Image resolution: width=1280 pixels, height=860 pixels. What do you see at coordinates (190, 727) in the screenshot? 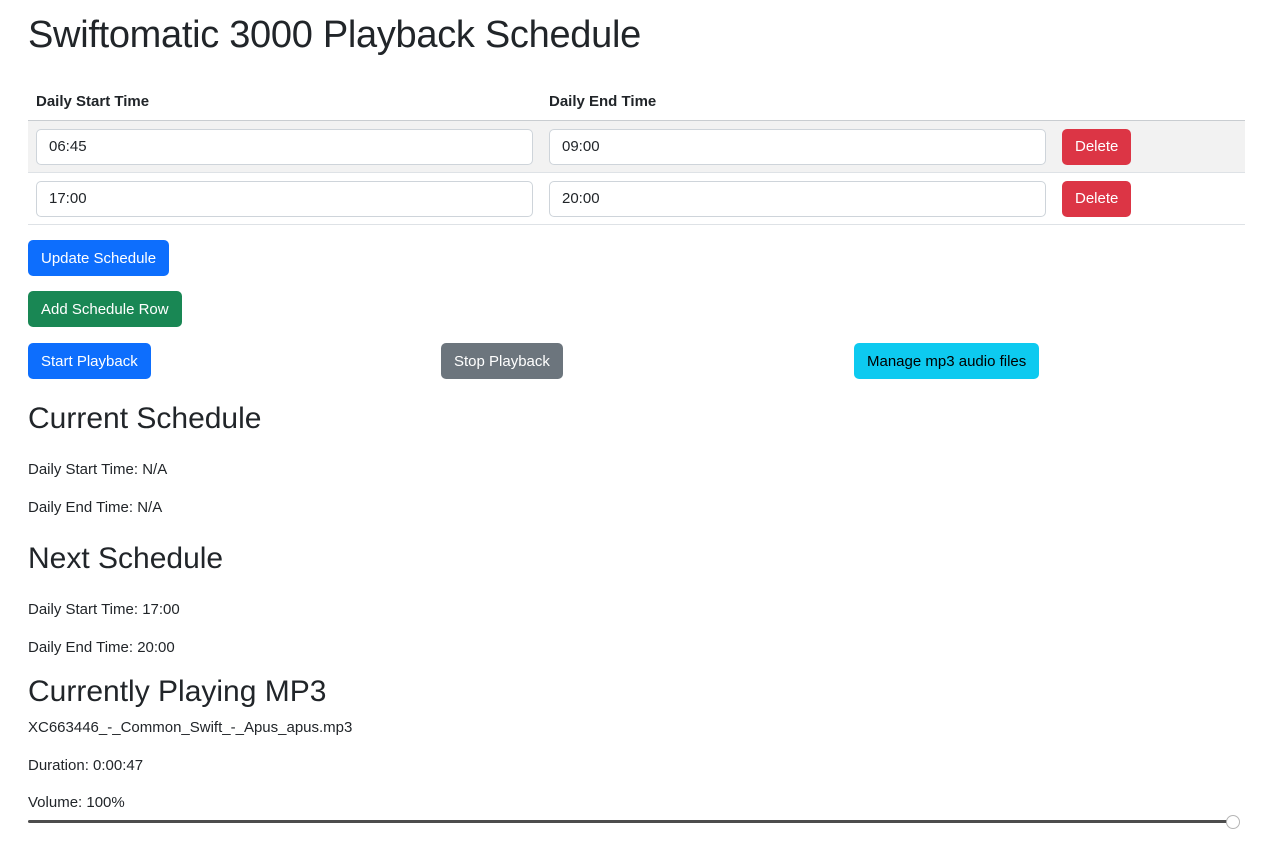
I see `current-filename: XC663446_-_Common_Swift_-_Apus_apus.mp3` at bounding box center [190, 727].